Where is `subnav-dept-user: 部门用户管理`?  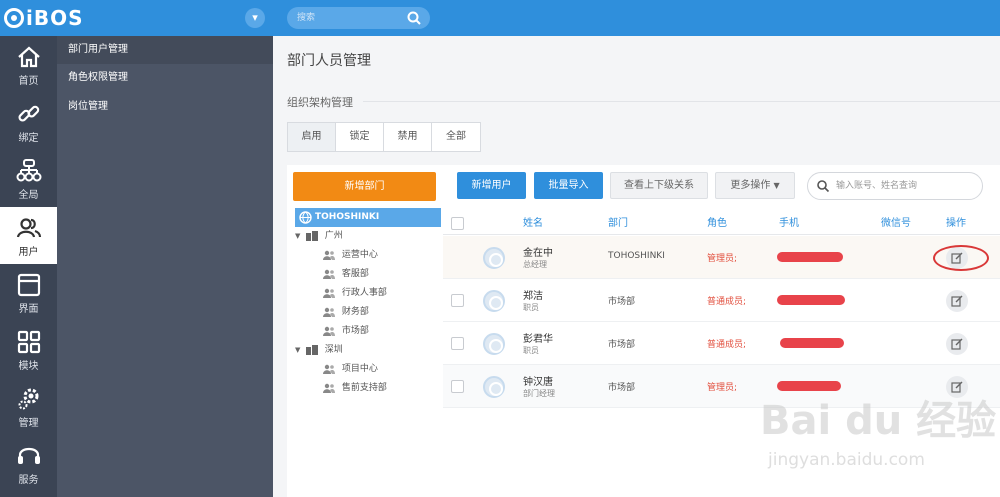
subnav-dept-user: 部门用户管理 is located at coordinates (165, 50).